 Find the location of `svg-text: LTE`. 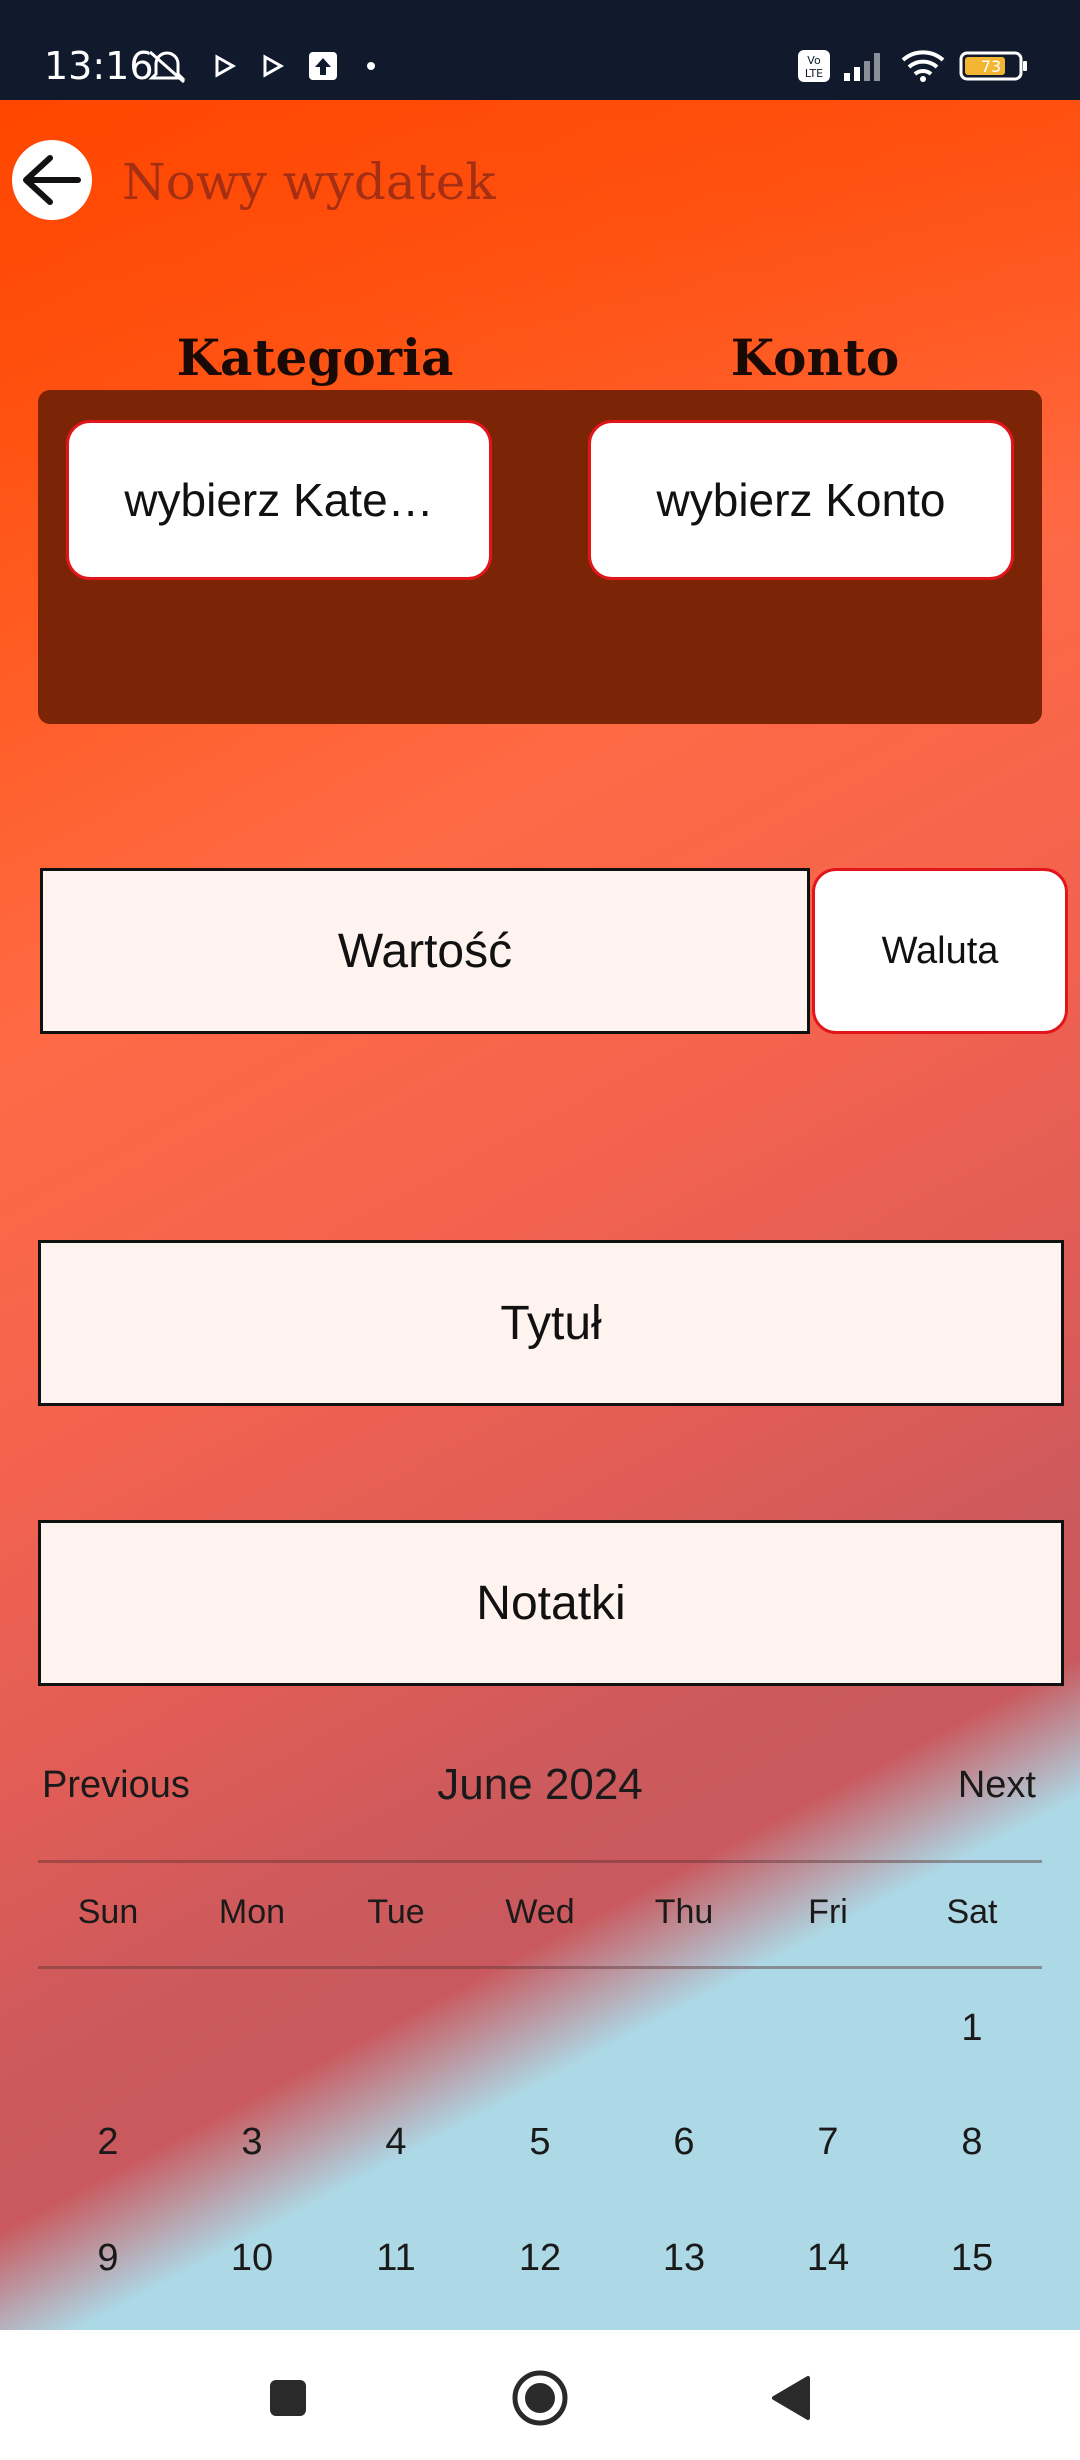

svg-text: LTE is located at coordinates (814, 73).